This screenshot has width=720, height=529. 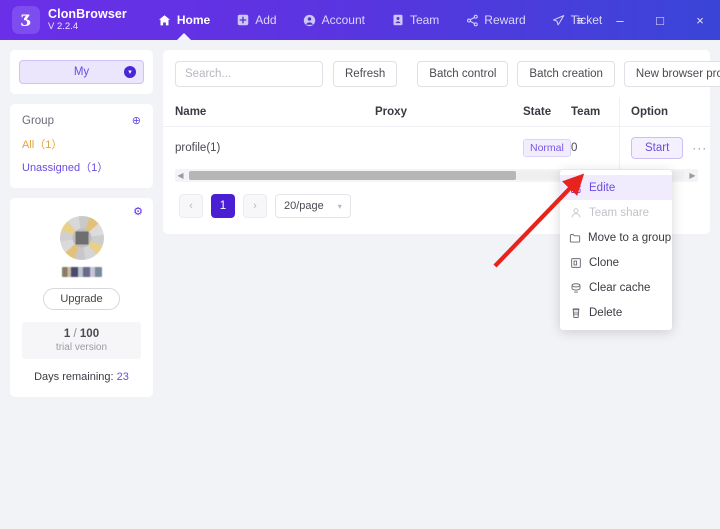 What do you see at coordinates (580, 20) in the screenshot?
I see `menu-icon: ≡` at bounding box center [580, 20].